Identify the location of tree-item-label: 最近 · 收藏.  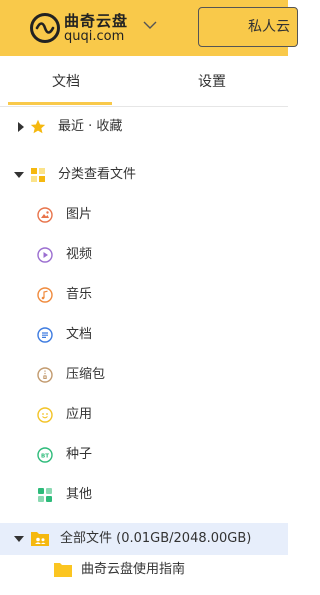
(90, 126).